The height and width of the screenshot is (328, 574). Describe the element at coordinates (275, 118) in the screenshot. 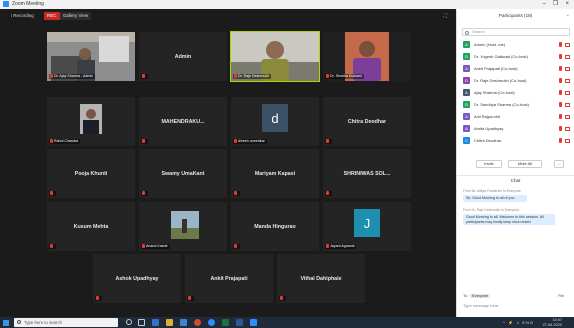

I see `avatar: d` at that location.